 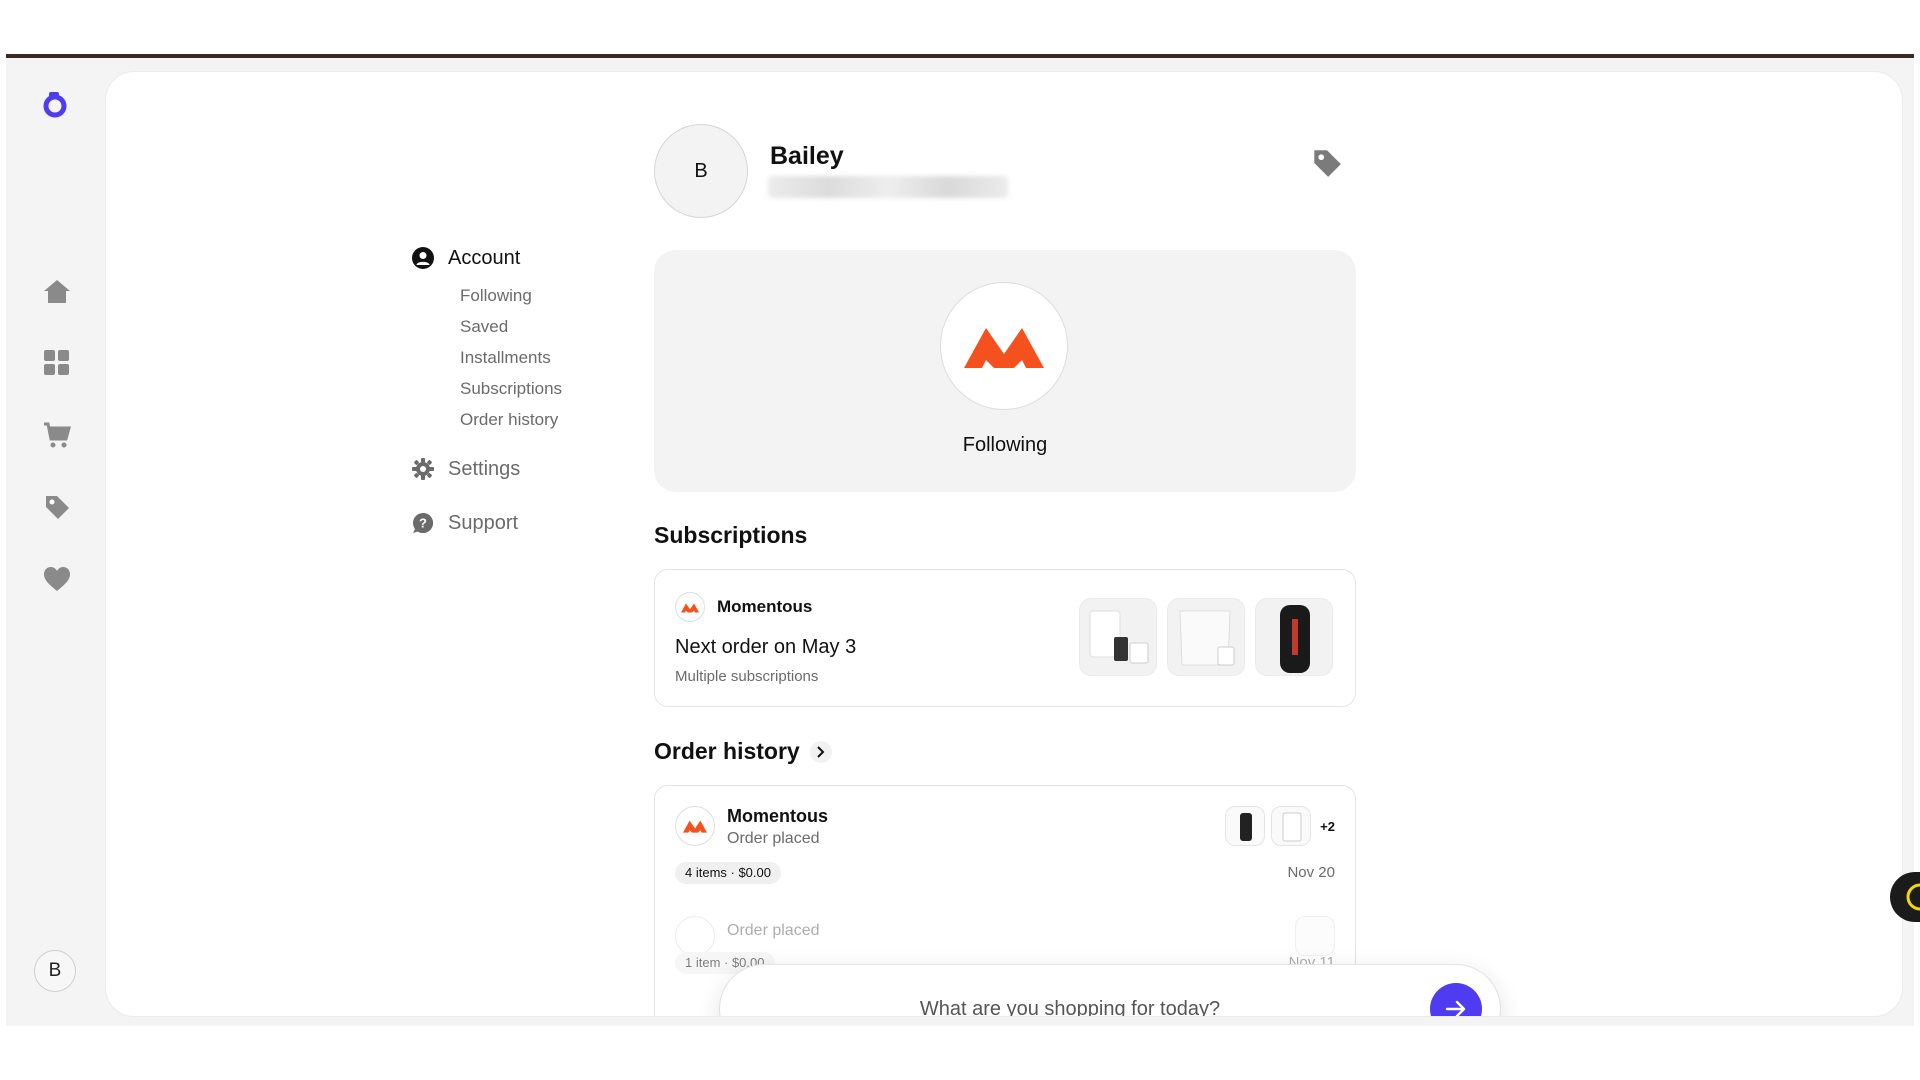 What do you see at coordinates (484, 468) in the screenshot?
I see `sidebar-settings-label: Settings` at bounding box center [484, 468].